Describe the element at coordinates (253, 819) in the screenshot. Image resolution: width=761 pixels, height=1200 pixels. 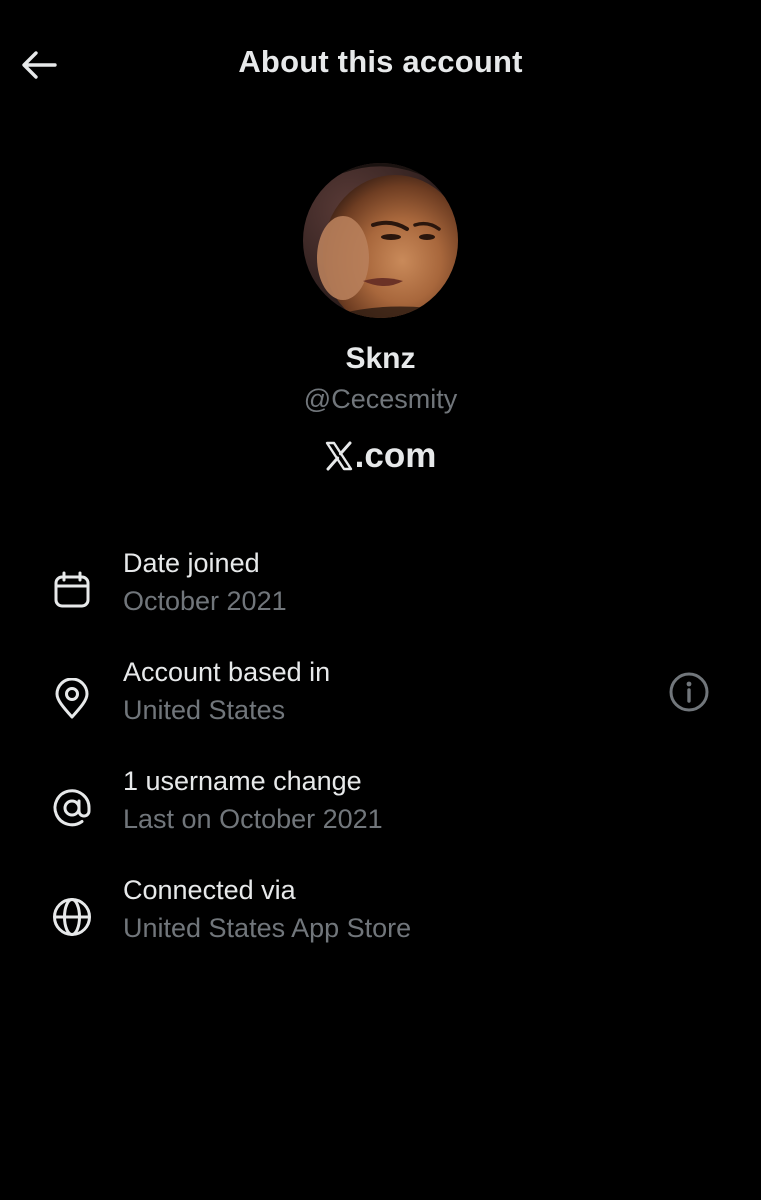
I see `detail-value: Last on October 2021` at that location.